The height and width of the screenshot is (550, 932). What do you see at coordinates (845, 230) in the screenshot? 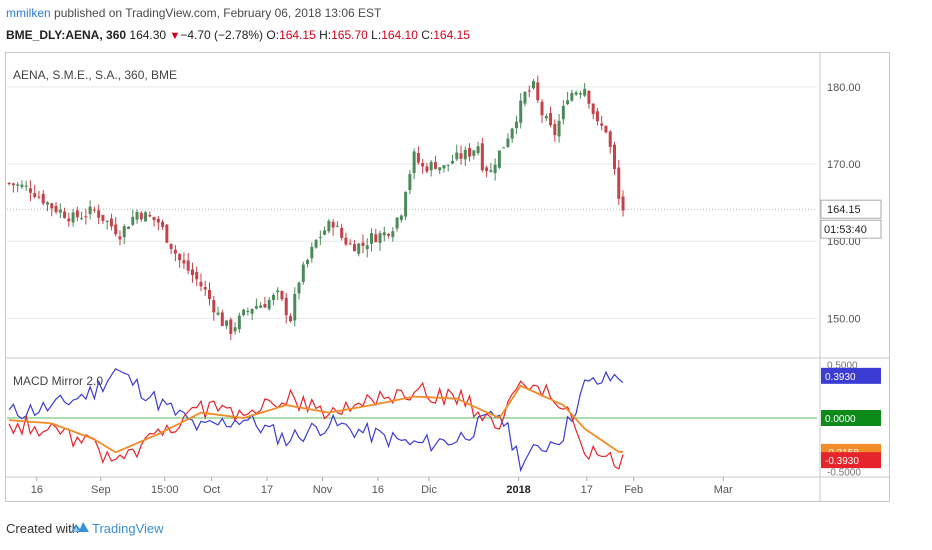
I see `countdown-label: 01:53:40` at bounding box center [845, 230].